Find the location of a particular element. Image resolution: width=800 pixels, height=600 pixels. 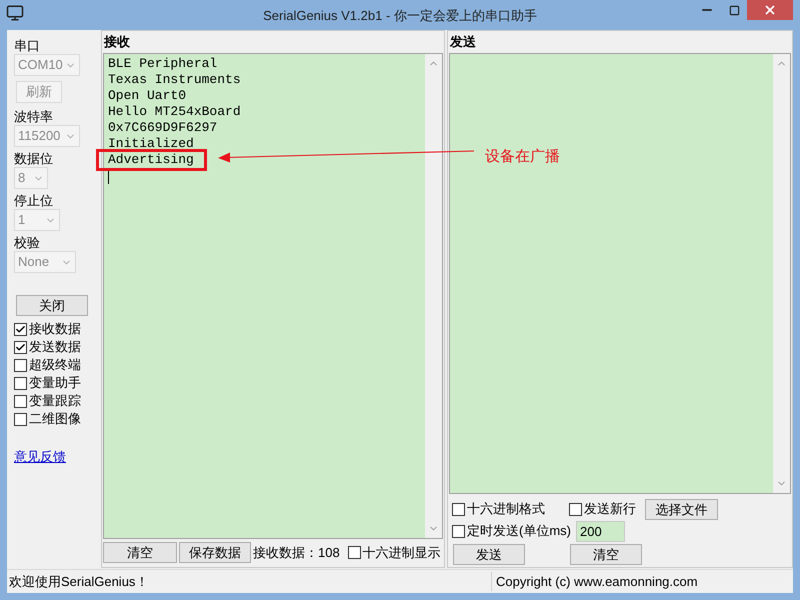

close-button is located at coordinates (770, 10).